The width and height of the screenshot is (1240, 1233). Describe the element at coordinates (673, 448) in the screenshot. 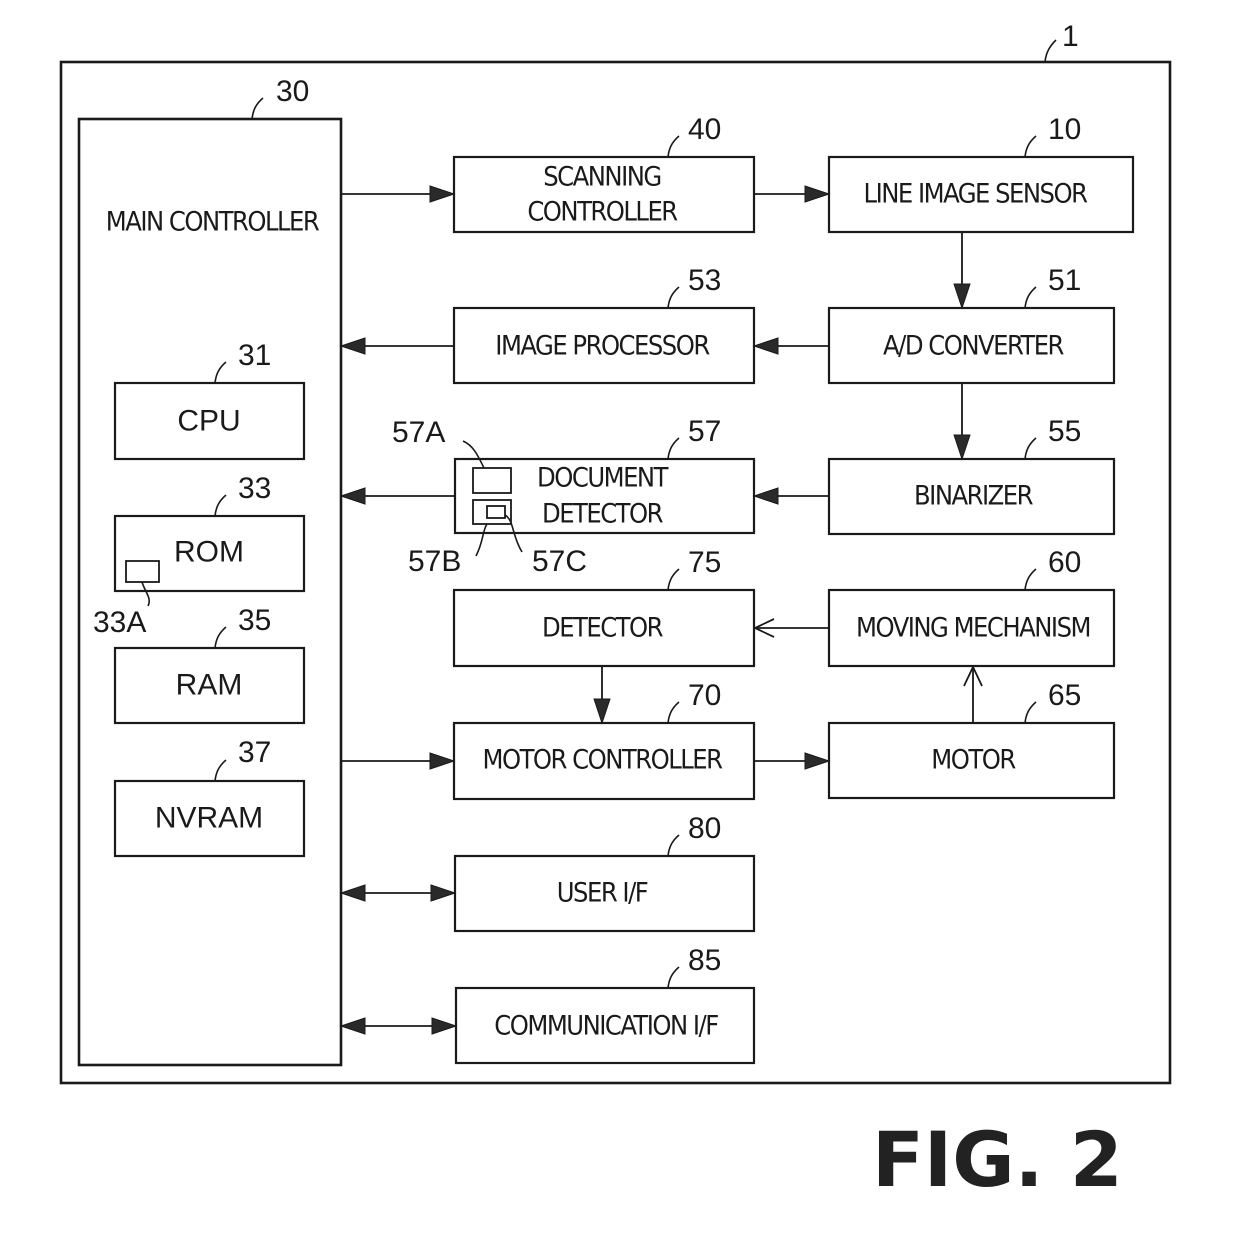

I see `document-detector-ref-leader` at that location.